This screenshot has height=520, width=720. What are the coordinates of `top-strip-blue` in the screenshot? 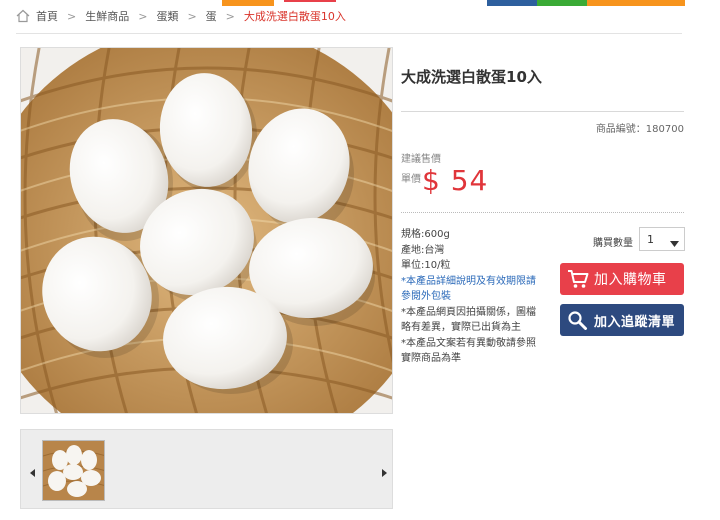 It's located at (512, 3).